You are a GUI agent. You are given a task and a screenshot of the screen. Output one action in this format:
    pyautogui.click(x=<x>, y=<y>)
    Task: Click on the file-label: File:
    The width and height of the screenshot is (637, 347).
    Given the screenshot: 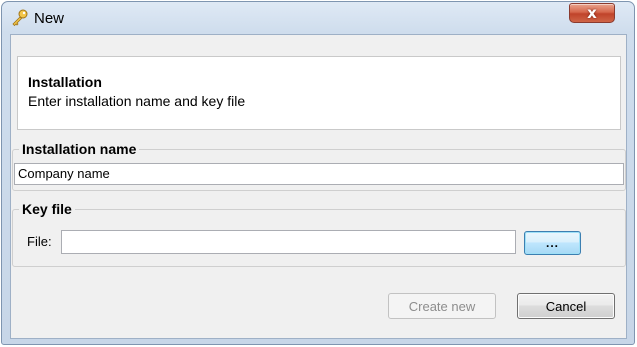 What is the action you would take?
    pyautogui.click(x=39, y=241)
    